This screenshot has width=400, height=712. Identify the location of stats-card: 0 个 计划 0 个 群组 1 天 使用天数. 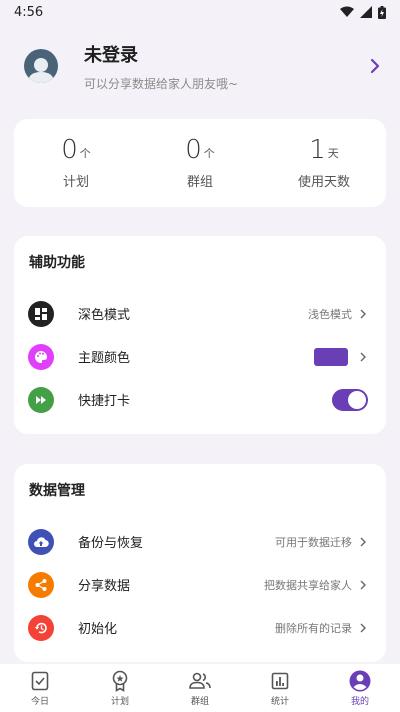
(200, 163).